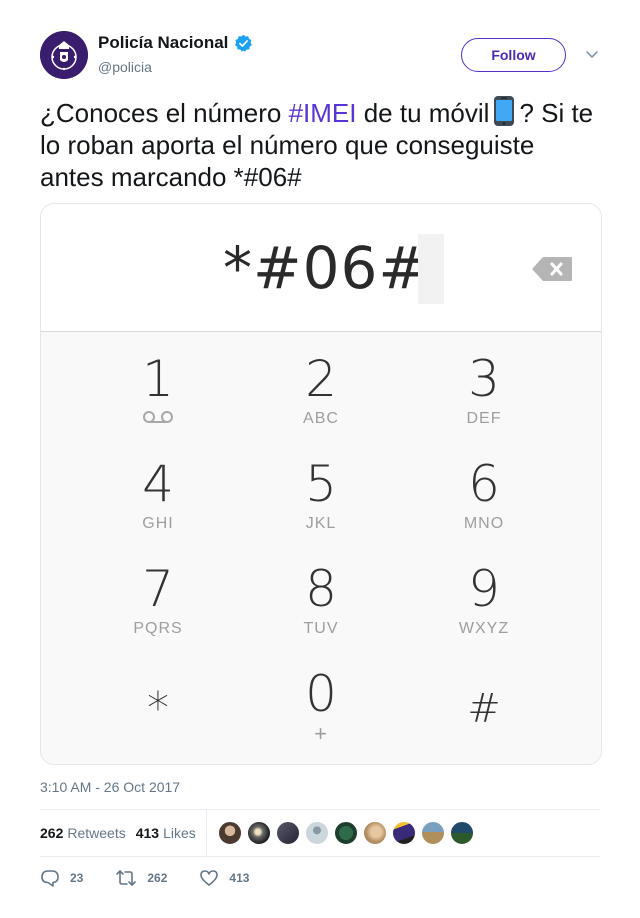 This screenshot has width=640, height=918. Describe the element at coordinates (158, 628) in the screenshot. I see `key-letters: PQRS` at that location.